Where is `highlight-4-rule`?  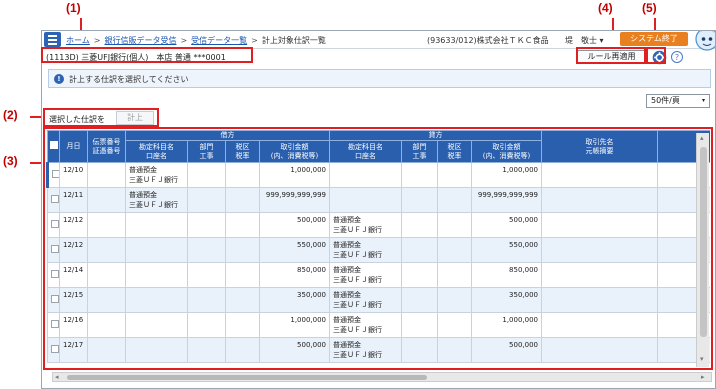
highlight-4-rule is located at coordinates (611, 55).